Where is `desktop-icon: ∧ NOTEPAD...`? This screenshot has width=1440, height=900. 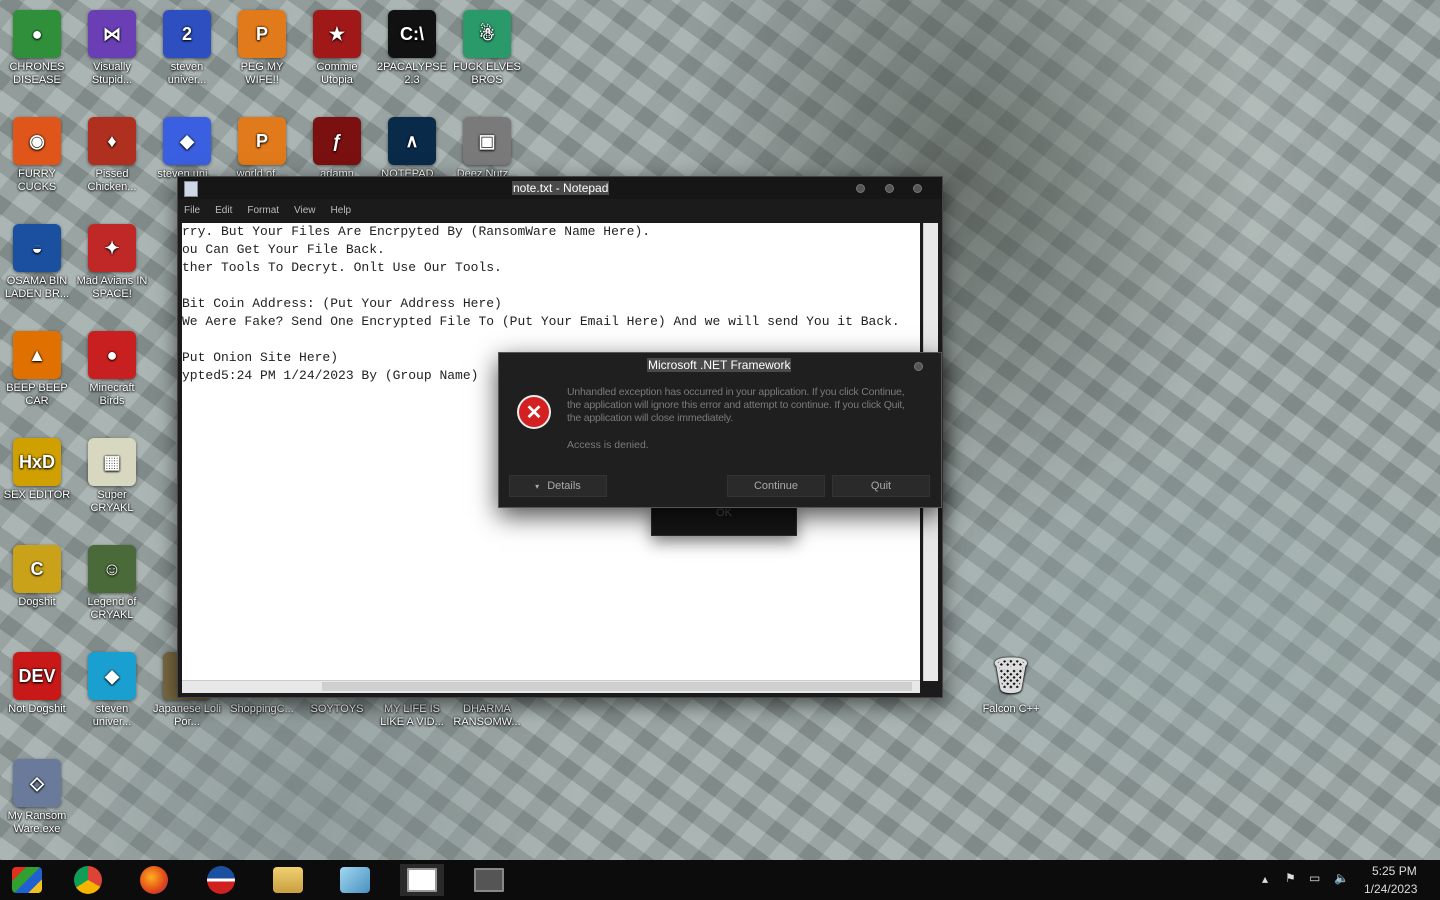 desktop-icon: ∧ NOTEPAD... is located at coordinates (412, 149).